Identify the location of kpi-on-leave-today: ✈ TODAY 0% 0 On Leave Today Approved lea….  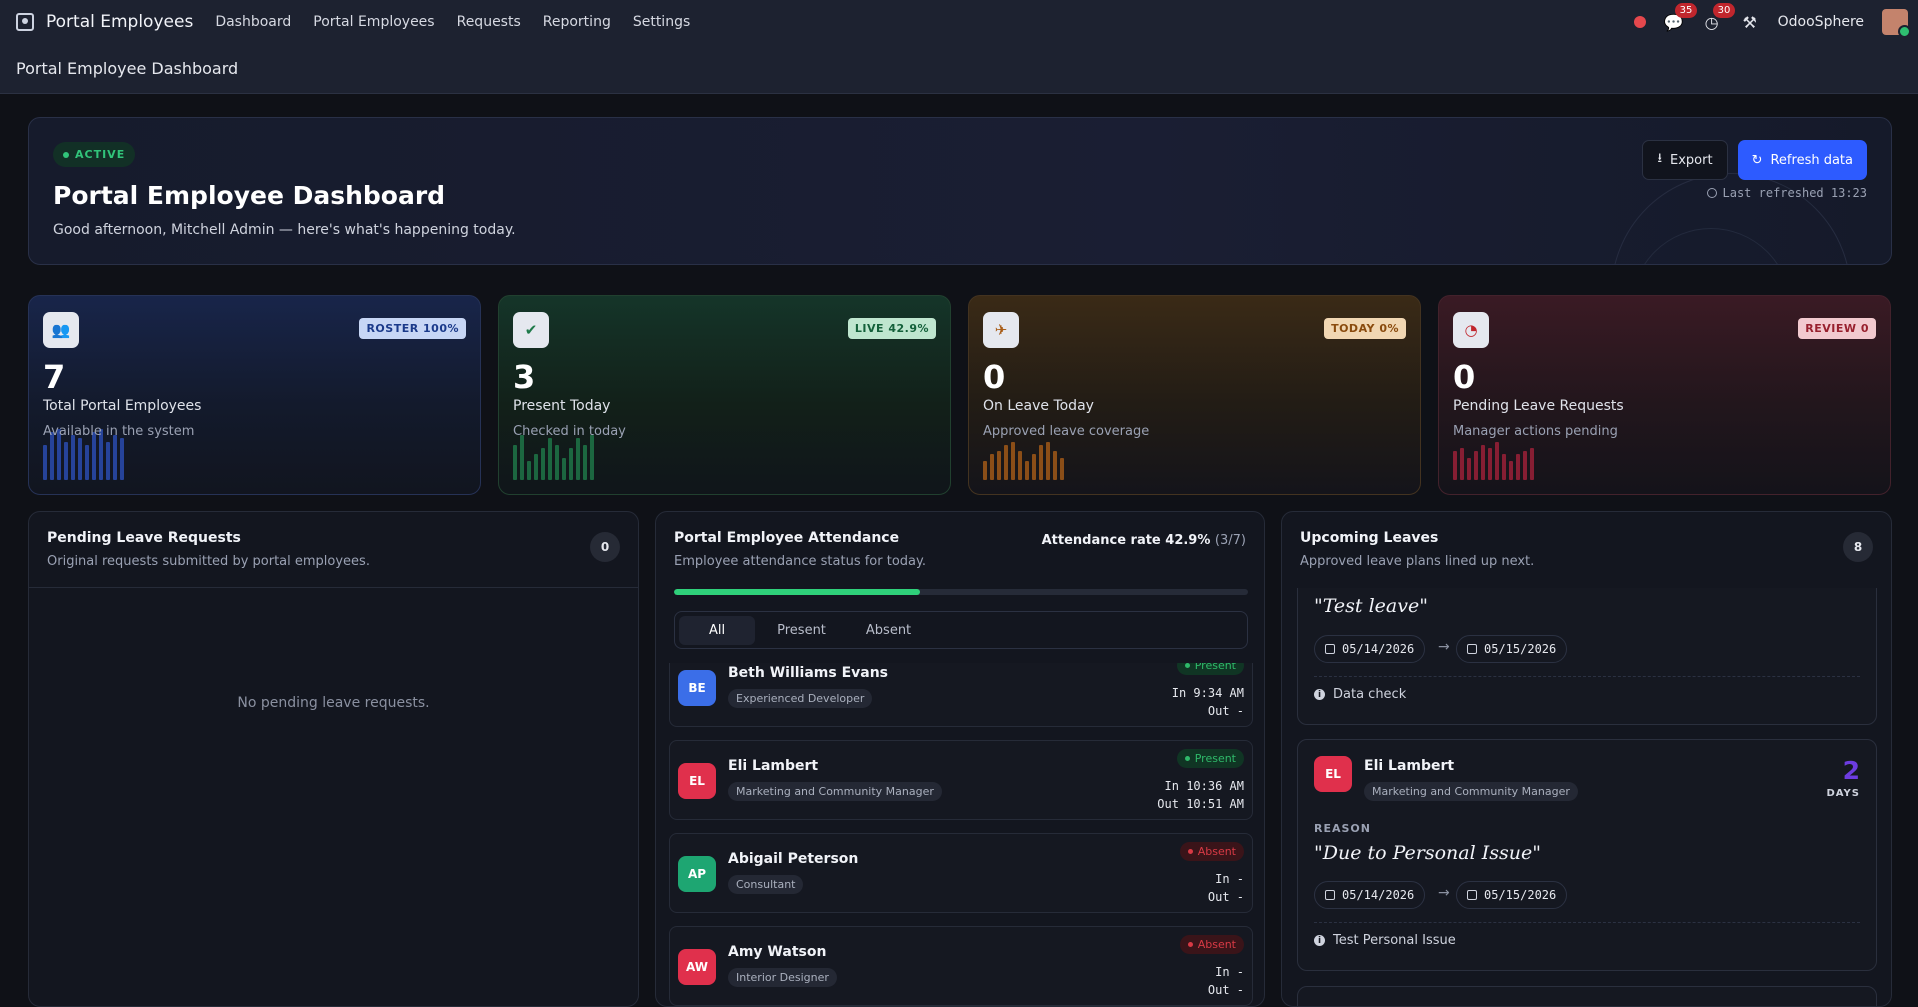
(1194, 395).